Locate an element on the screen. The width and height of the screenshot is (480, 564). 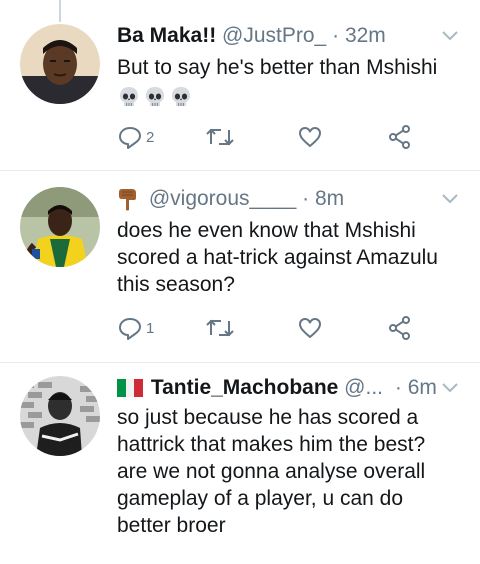
display-name: Tantie_Machobane is located at coordinates (244, 387).